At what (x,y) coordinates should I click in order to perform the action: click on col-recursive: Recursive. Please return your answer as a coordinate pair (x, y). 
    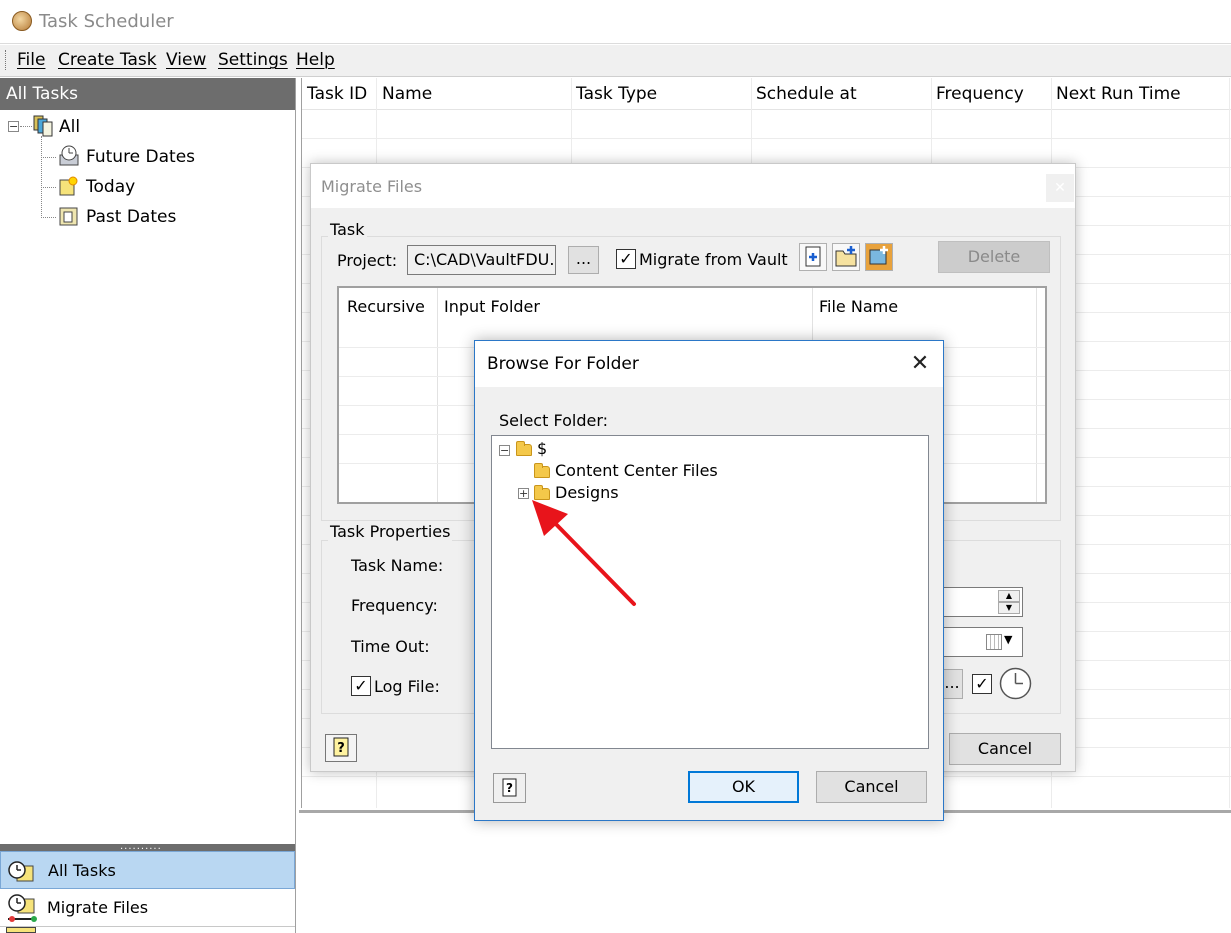
    Looking at the image, I should click on (386, 306).